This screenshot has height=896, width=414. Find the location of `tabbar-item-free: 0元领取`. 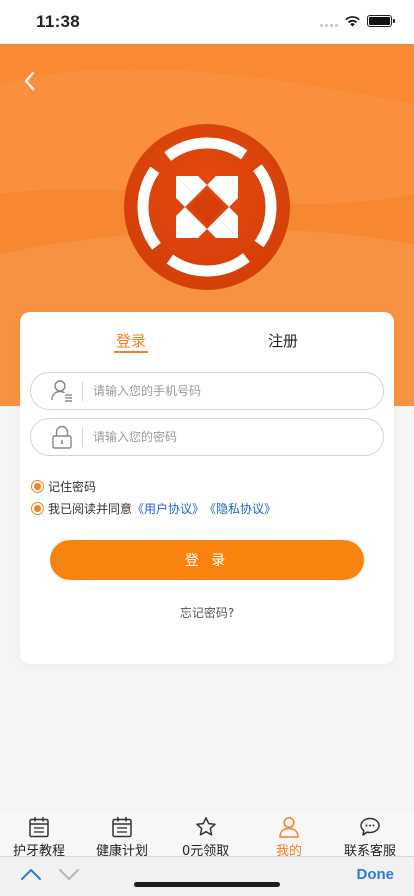

tabbar-item-free: 0元领取 is located at coordinates (205, 837).